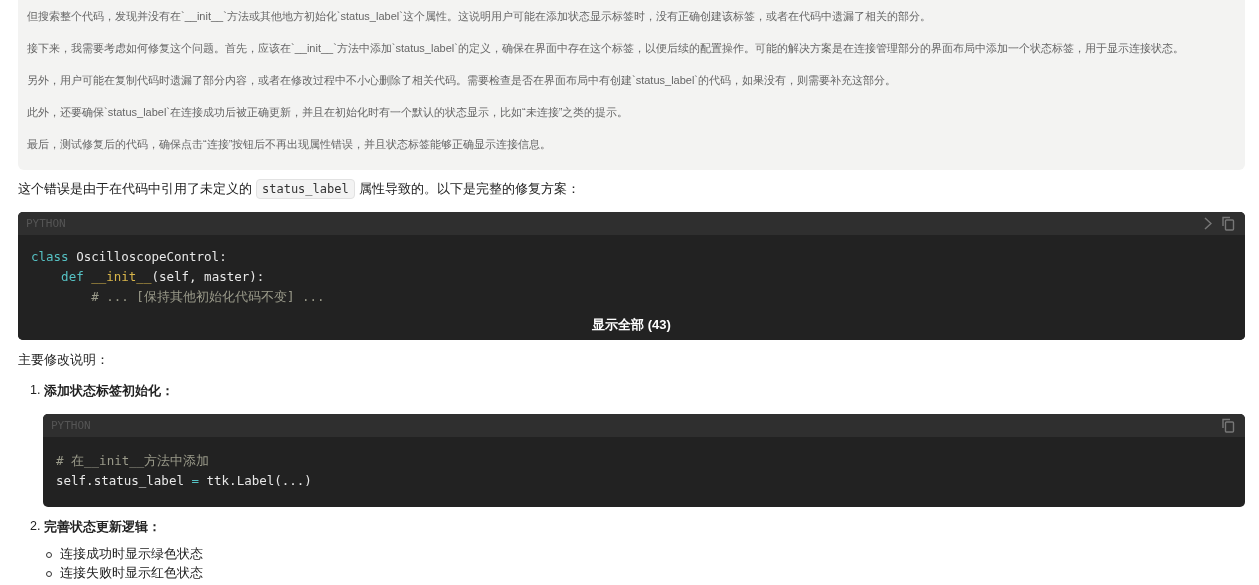 This screenshot has height=585, width=1259. What do you see at coordinates (631, 325) in the screenshot?
I see `show-all-button: 显示全部 (43)` at bounding box center [631, 325].